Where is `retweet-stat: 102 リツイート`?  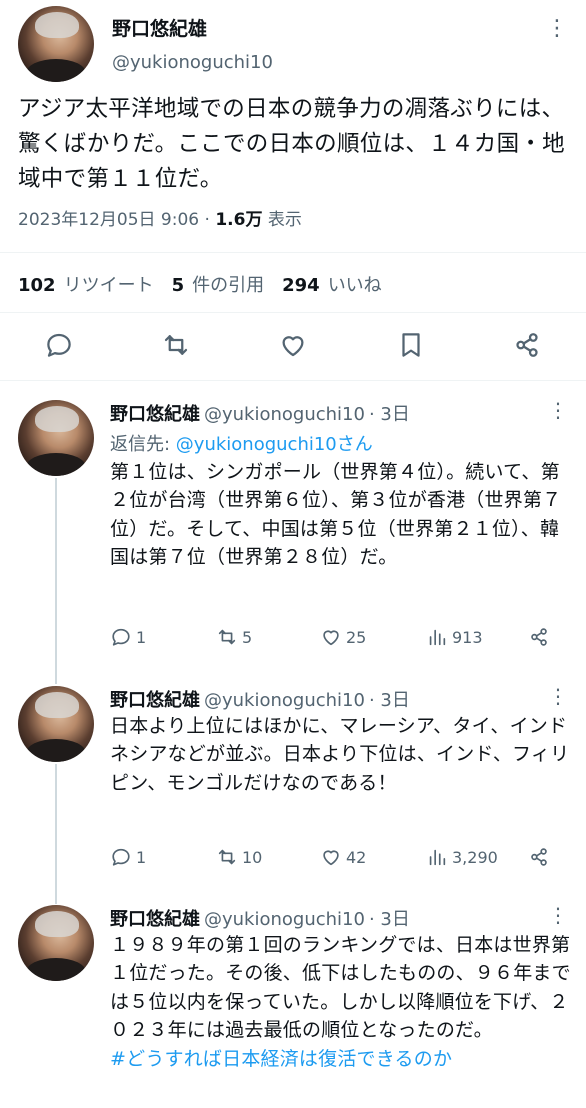 retweet-stat: 102 リツイート is located at coordinates (86, 284).